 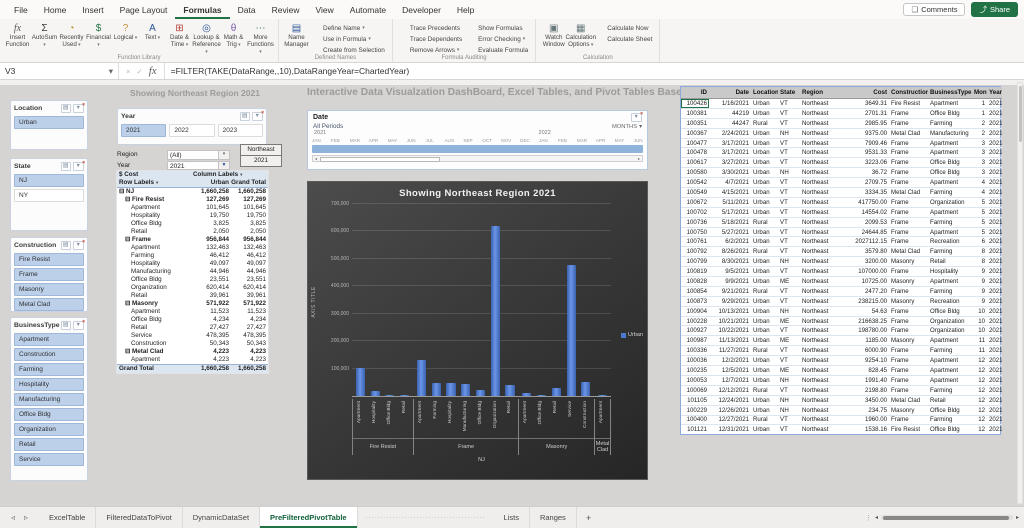 I want to click on ribbon-button-autosum: Σ AutoSum ▾, so click(x=44, y=38).